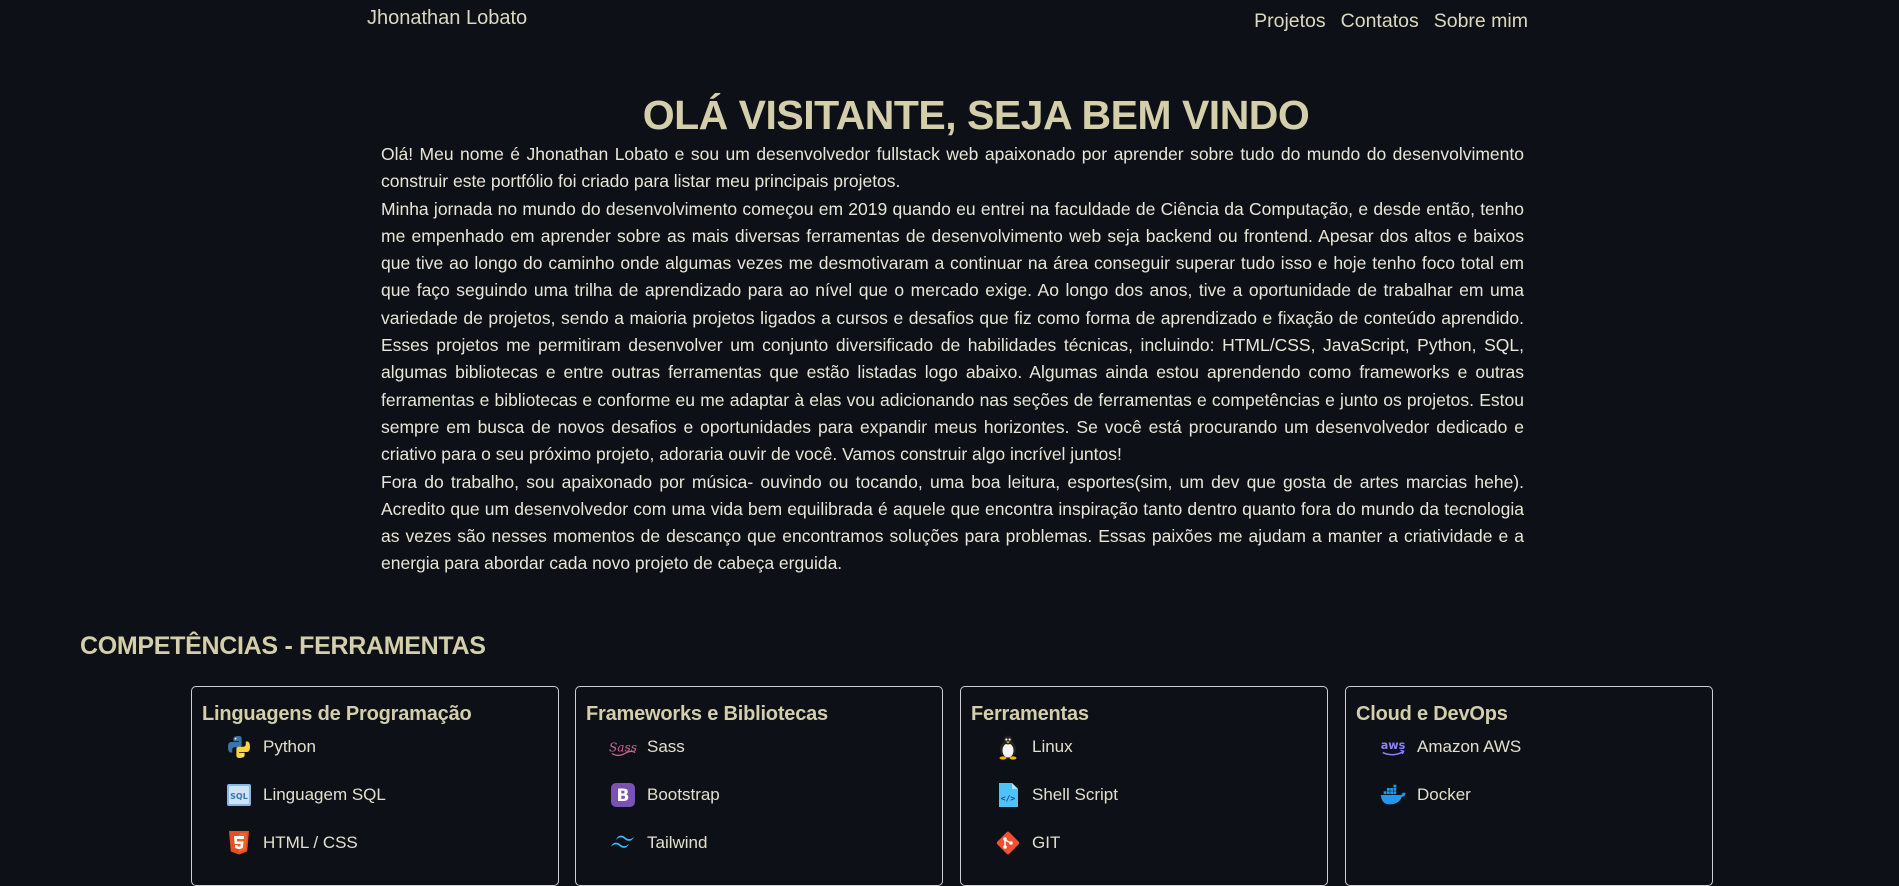 This screenshot has width=1899, height=886. I want to click on skill-git: GIT, so click(1027, 843).